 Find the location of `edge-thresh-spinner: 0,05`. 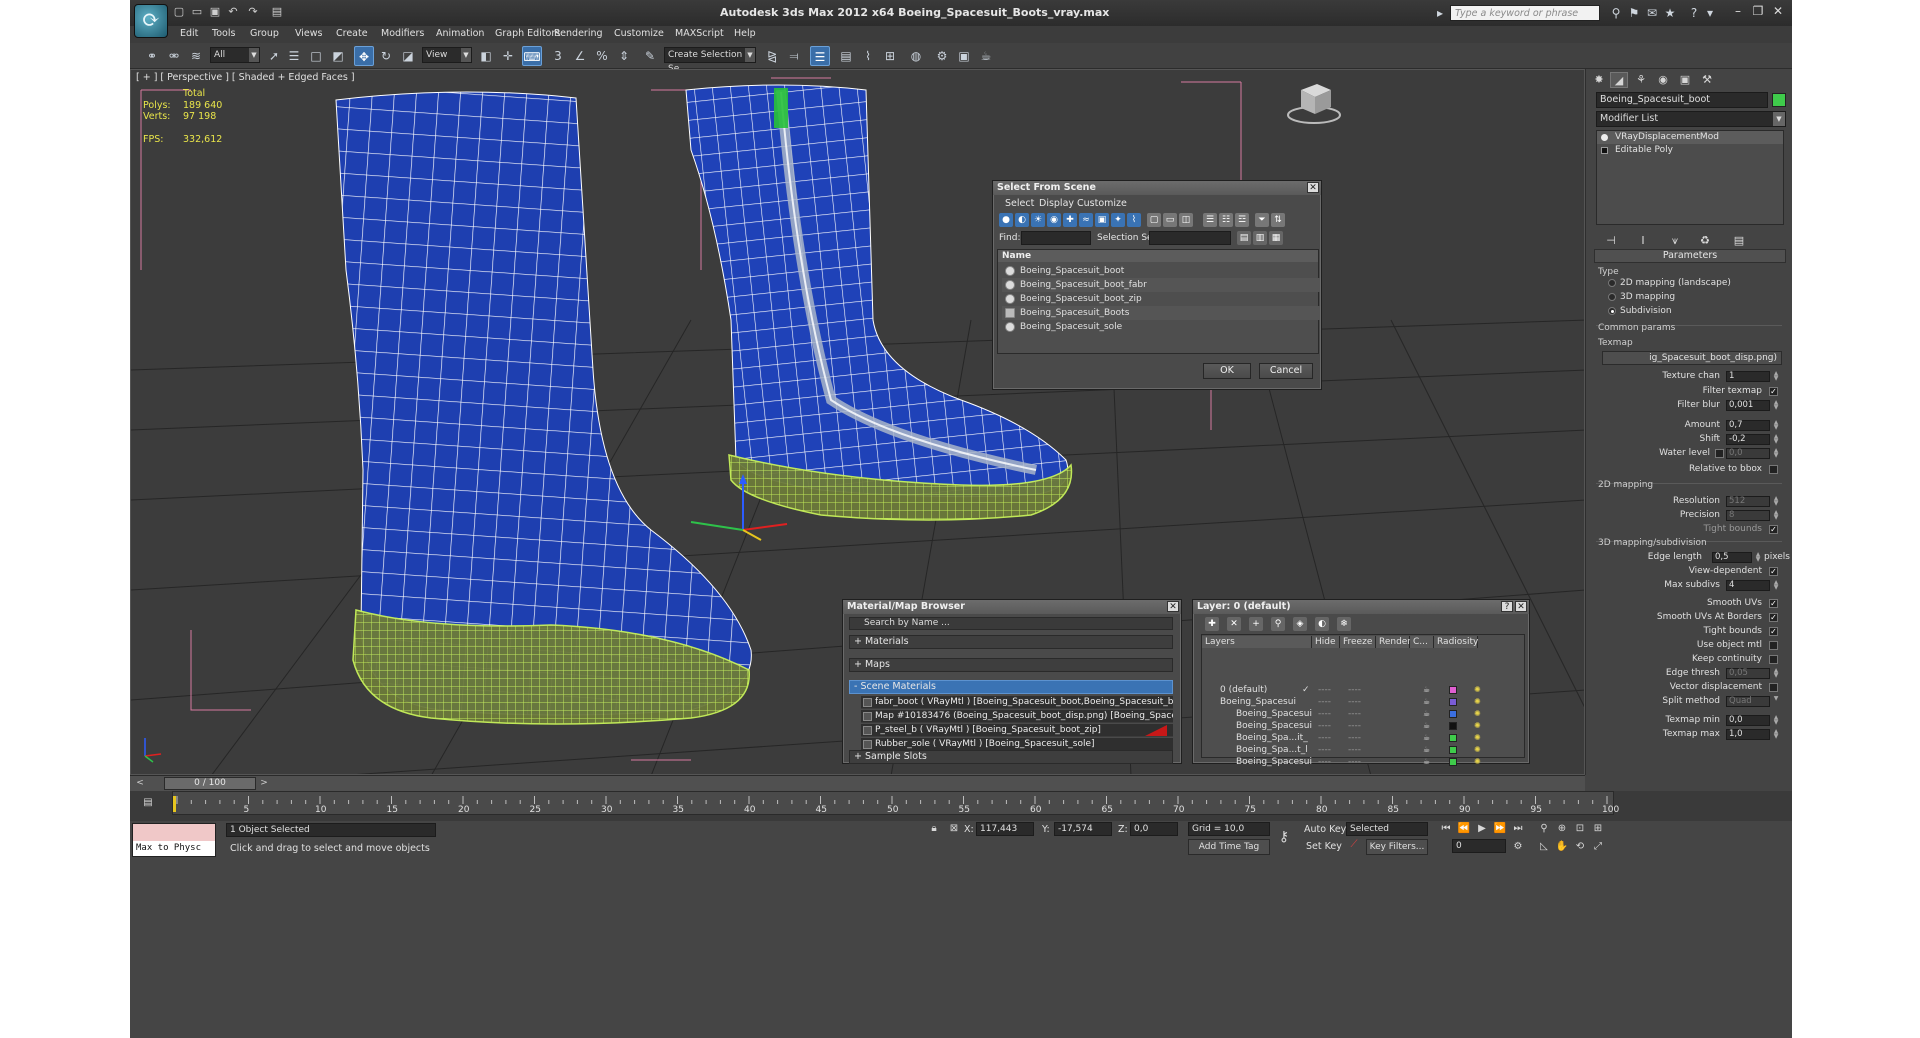

edge-thresh-spinner: 0,05 is located at coordinates (1748, 673).